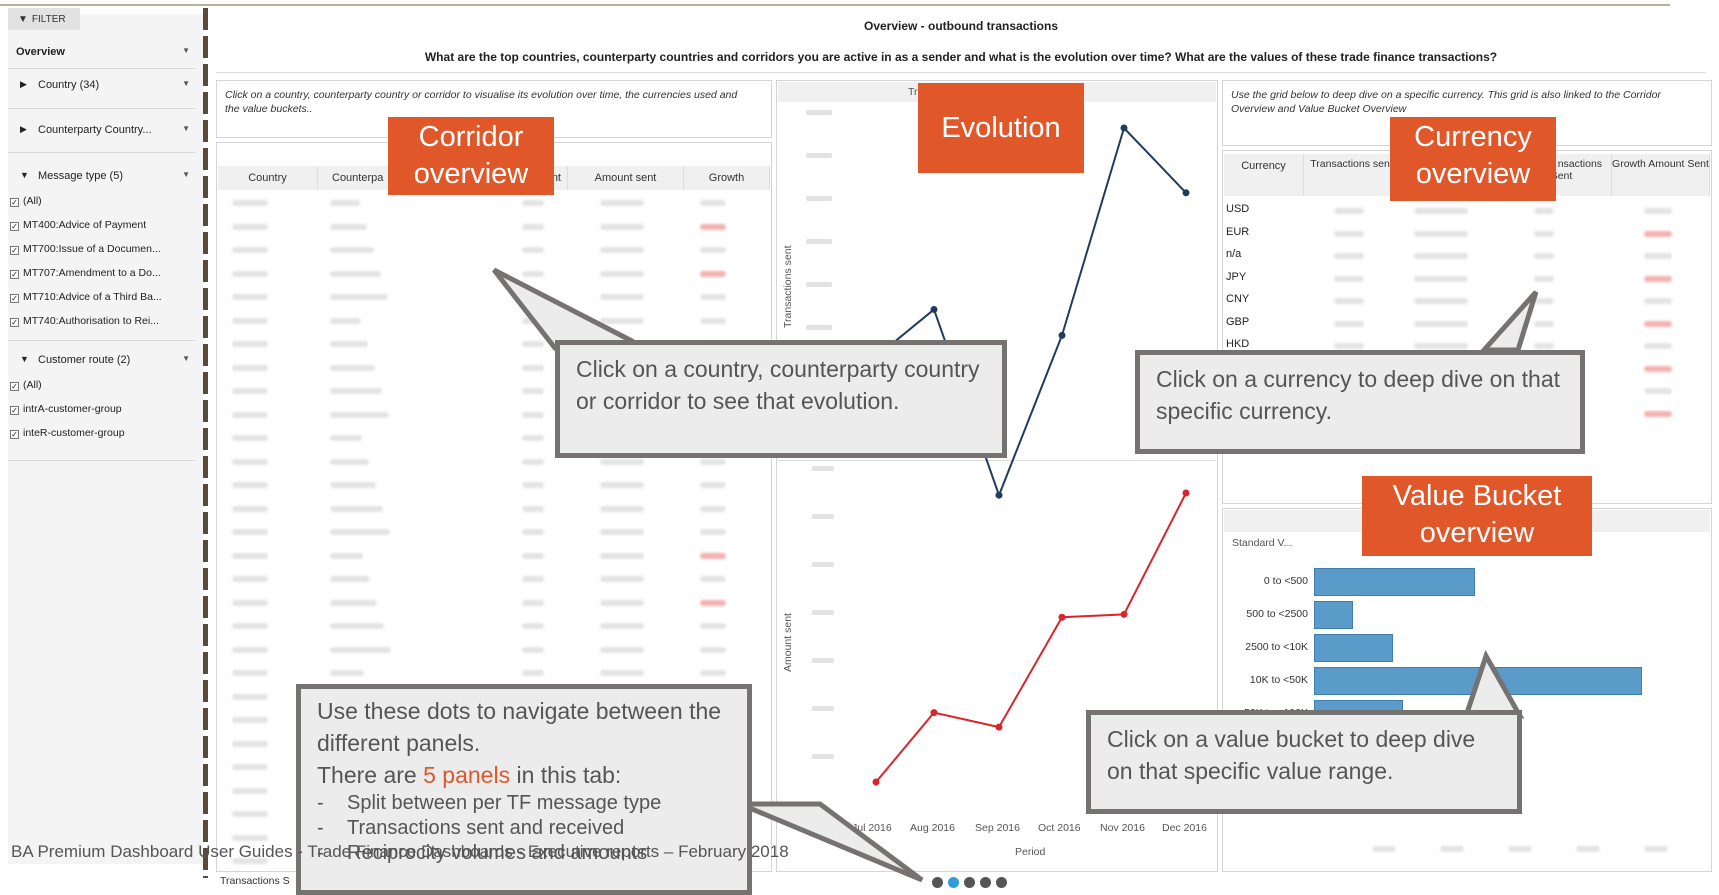 This screenshot has width=1719, height=895. Describe the element at coordinates (467, 775) in the screenshot. I see `panel-count: 5 panels` at that location.